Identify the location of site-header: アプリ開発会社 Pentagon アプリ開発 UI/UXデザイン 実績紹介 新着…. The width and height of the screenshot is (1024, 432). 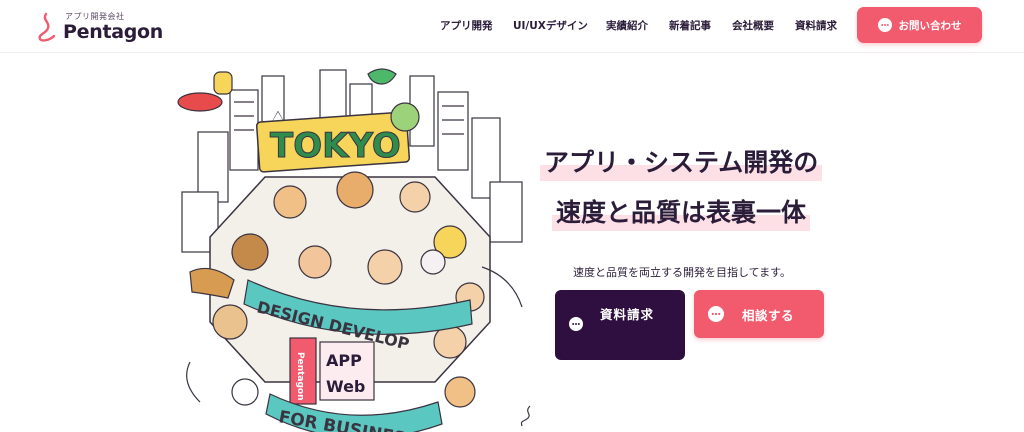
(512, 26).